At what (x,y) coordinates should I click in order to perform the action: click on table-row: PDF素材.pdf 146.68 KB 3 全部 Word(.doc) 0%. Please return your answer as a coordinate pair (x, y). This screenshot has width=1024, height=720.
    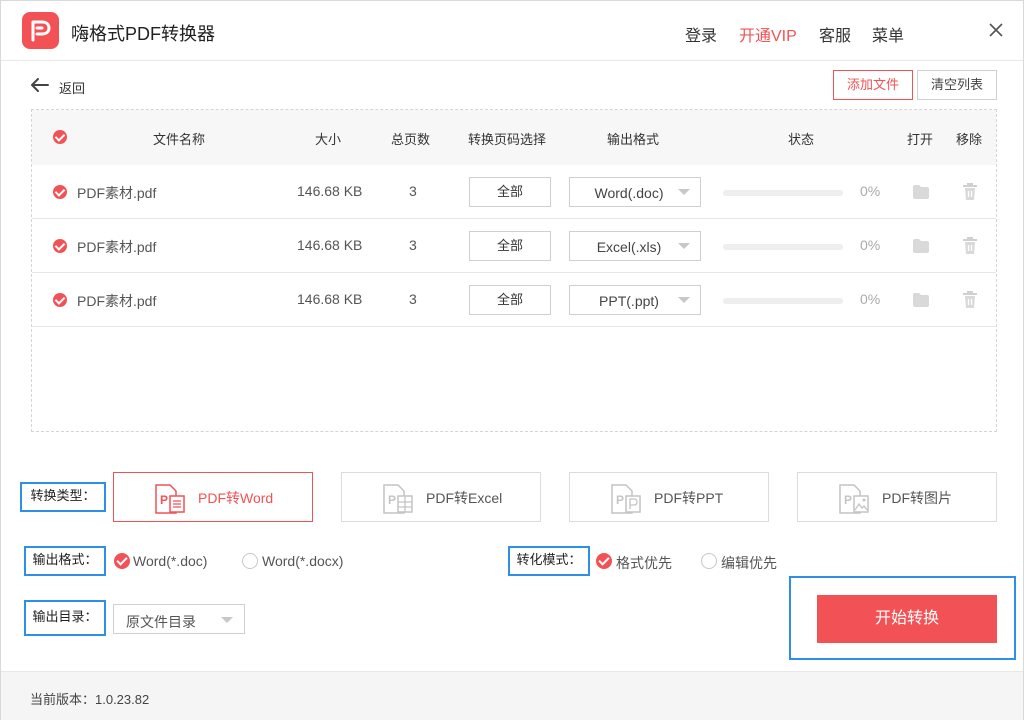
    Looking at the image, I should click on (514, 192).